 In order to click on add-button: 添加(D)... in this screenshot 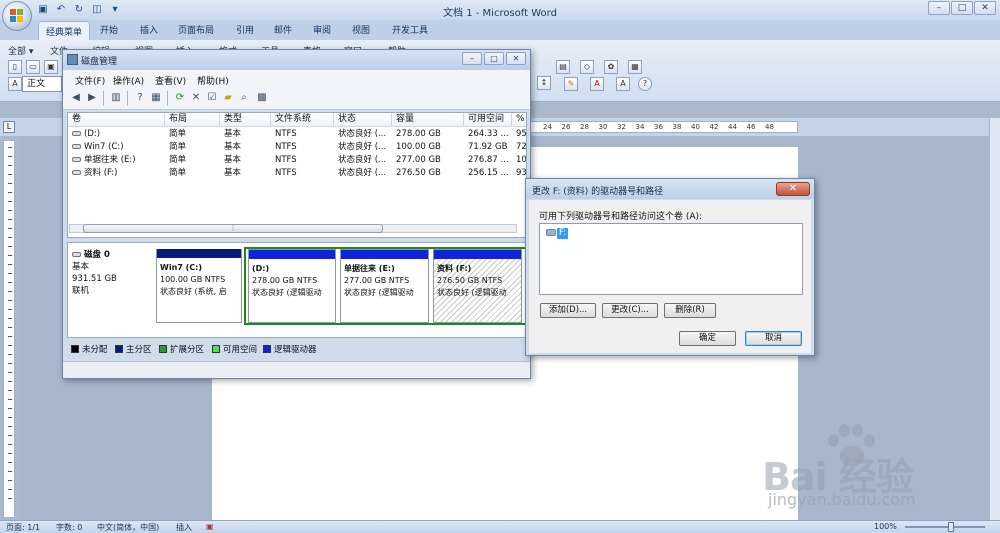, I will do `click(568, 310)`.